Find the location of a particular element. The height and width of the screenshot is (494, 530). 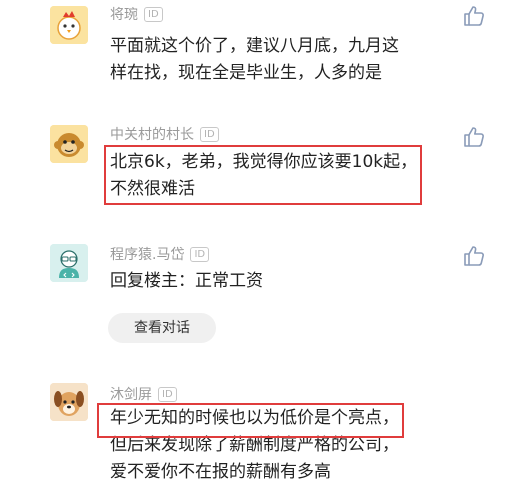

username-text: 程序猿.马岱 is located at coordinates (147, 255).